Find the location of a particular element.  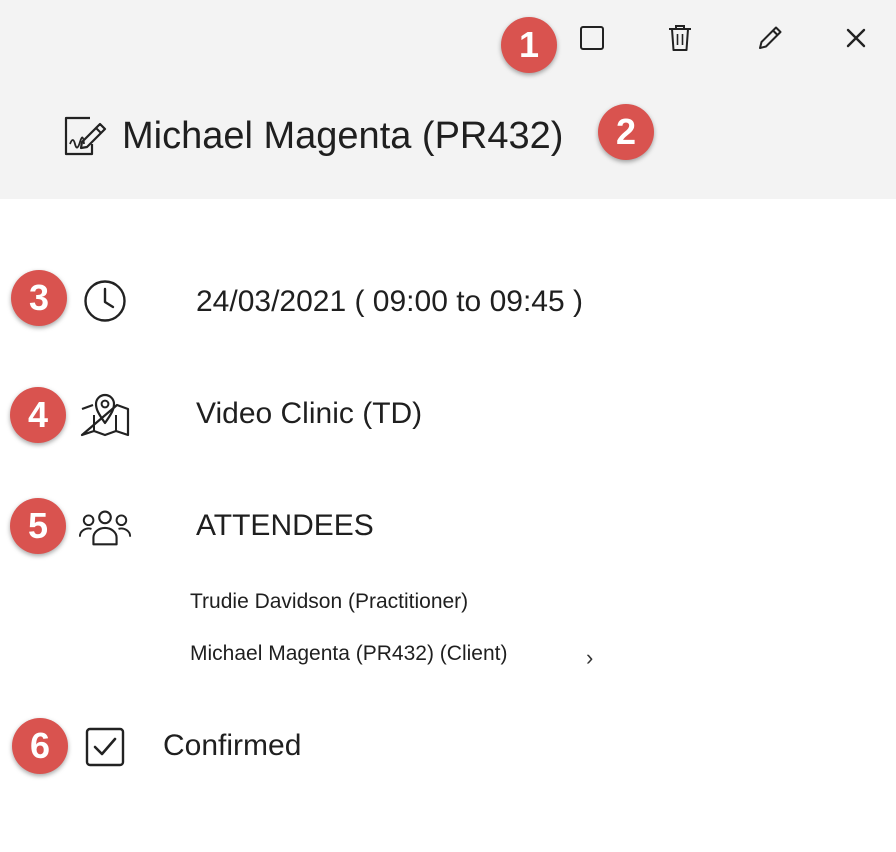

attendees-heading: ATTENDEES is located at coordinates (285, 525).